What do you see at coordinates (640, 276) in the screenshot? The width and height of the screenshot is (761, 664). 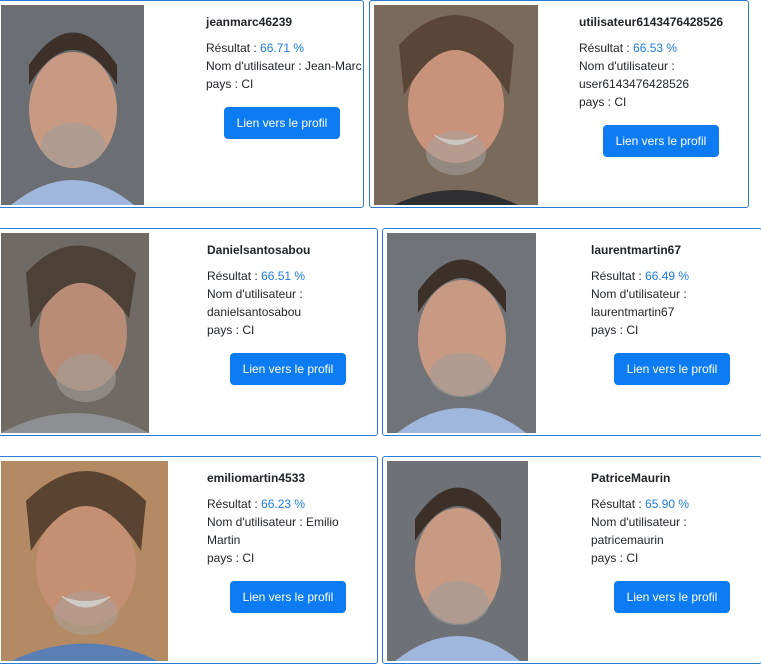 I see `result-score-line: Résultat : 66.49 %` at bounding box center [640, 276].